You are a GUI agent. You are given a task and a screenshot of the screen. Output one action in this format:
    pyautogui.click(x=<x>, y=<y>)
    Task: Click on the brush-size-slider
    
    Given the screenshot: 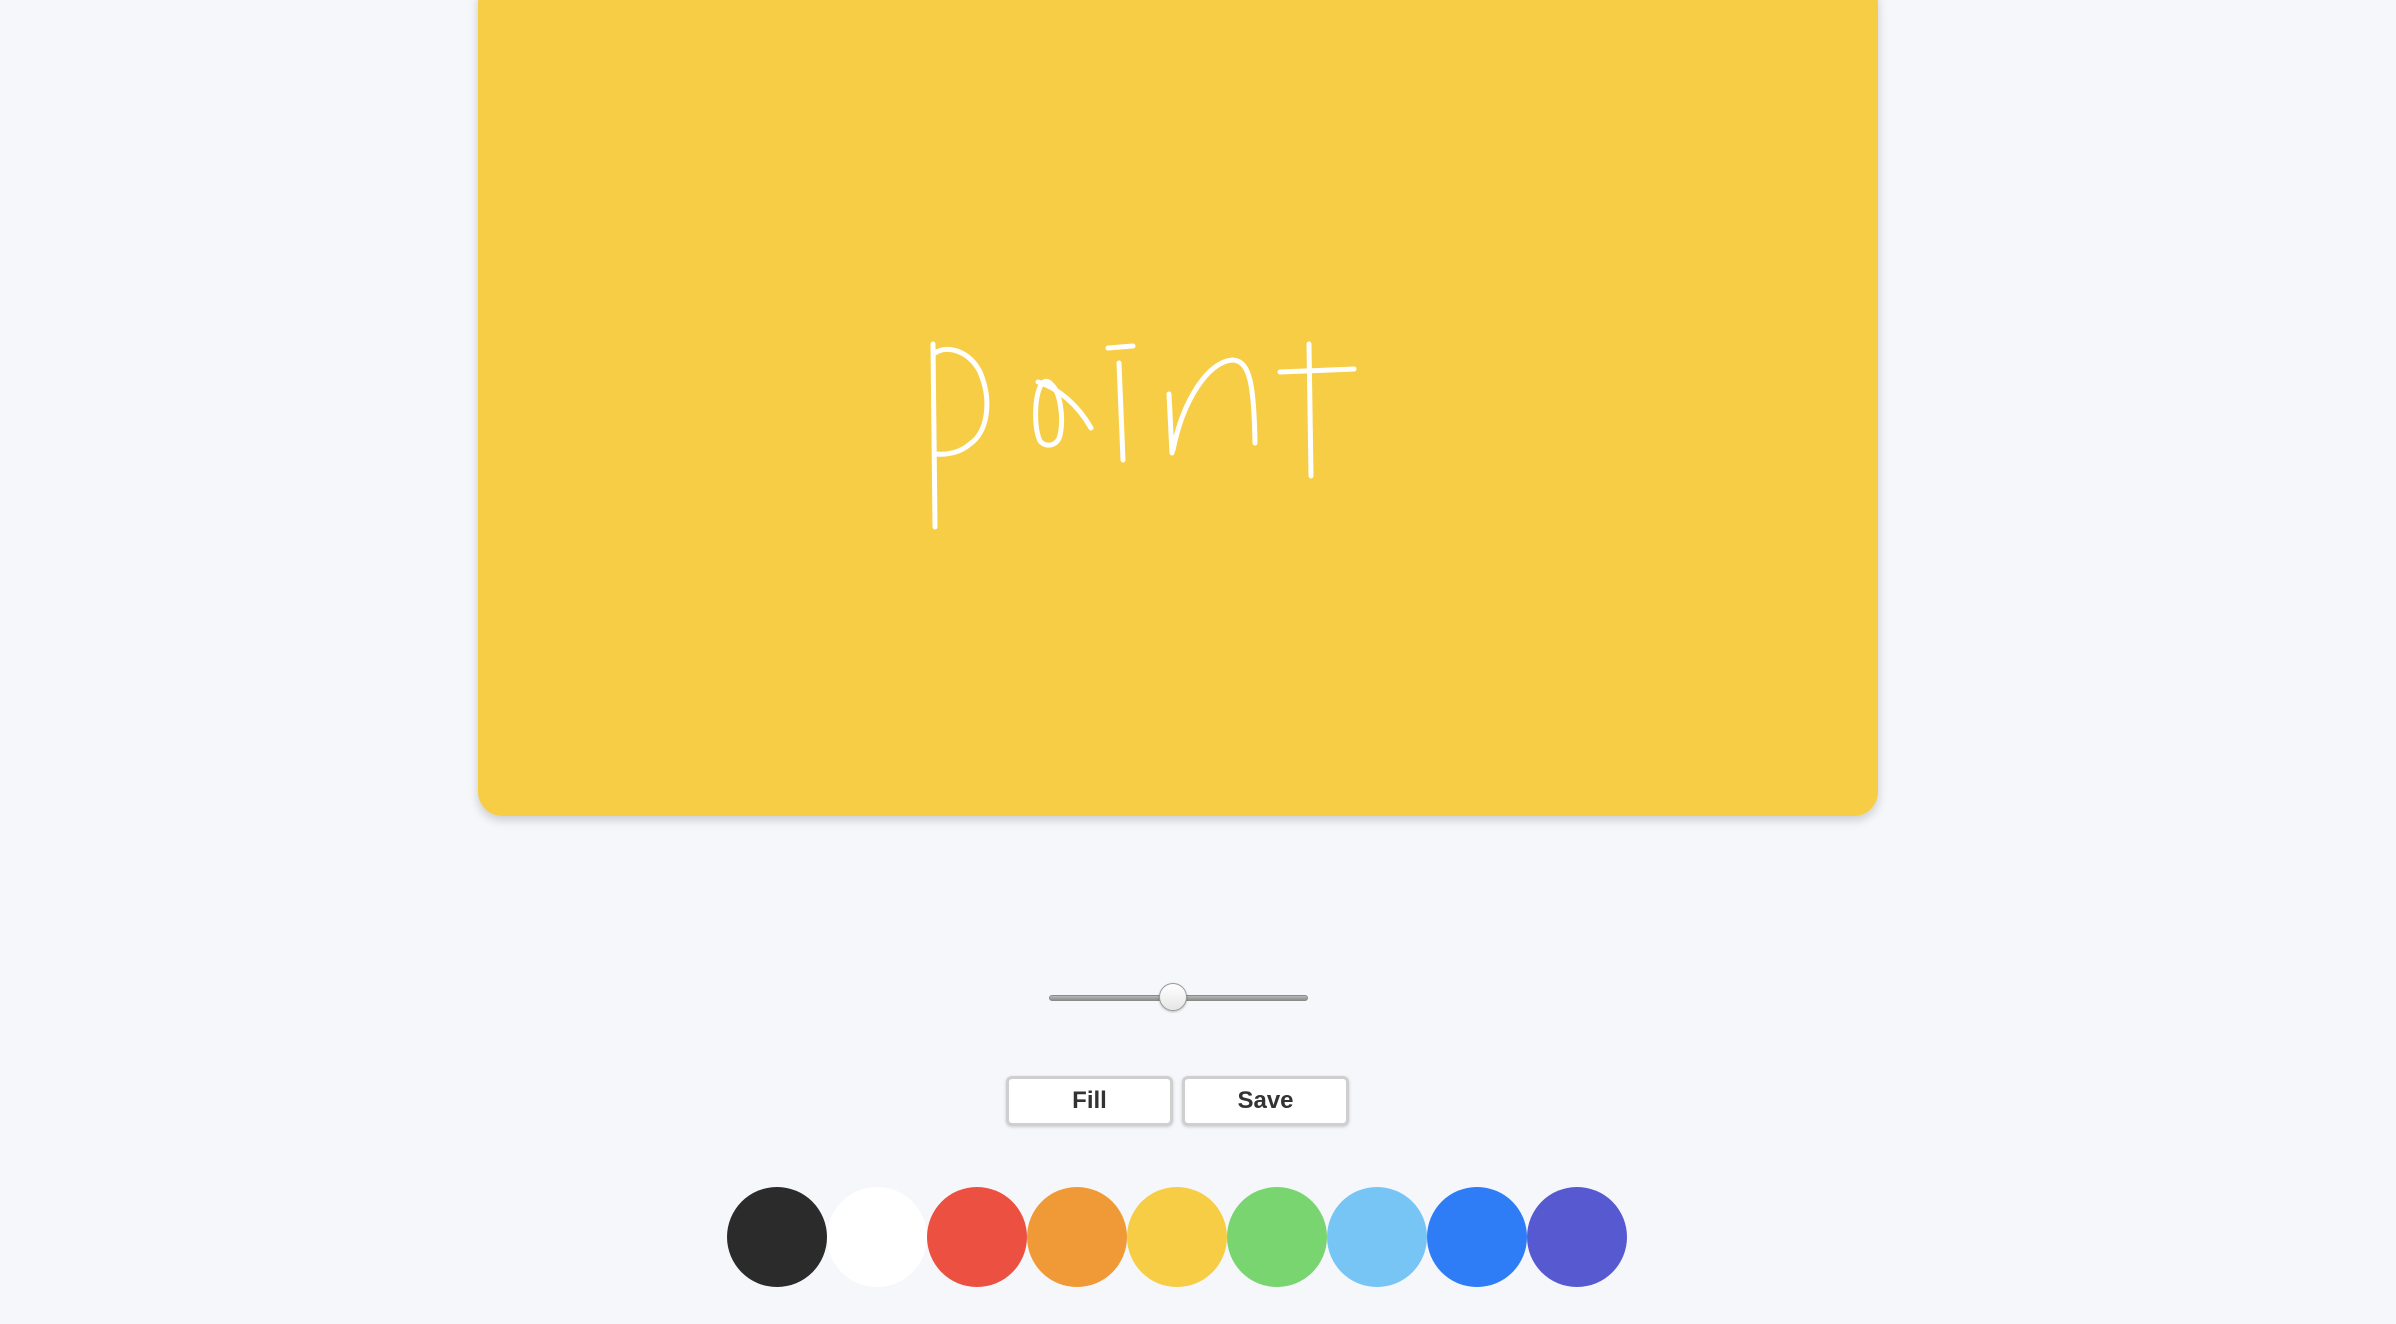 What is the action you would take?
    pyautogui.click(x=1178, y=997)
    